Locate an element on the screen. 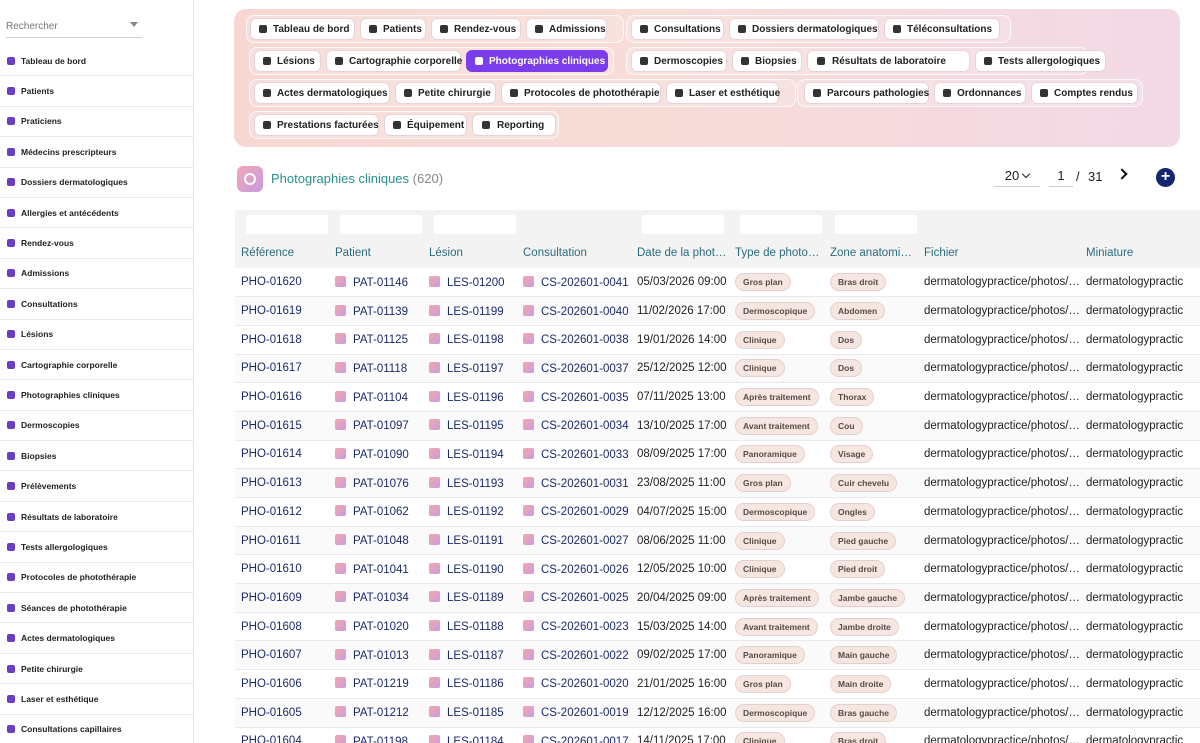 This screenshot has width=1200, height=743. consultation-link: CS-202601-0017 is located at coordinates (585, 739).